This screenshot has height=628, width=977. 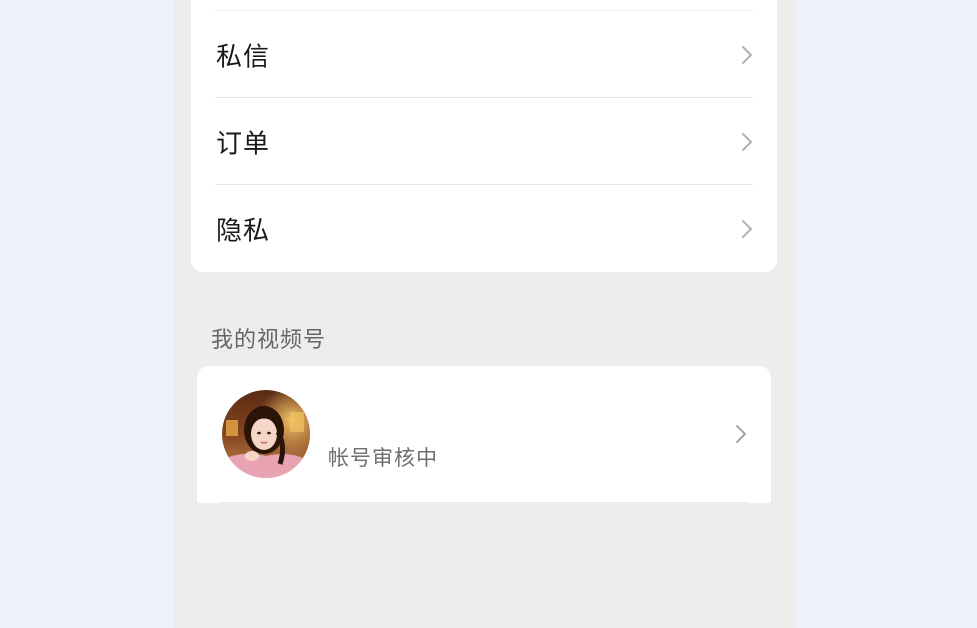 I want to click on section-title-my-channels: 我的视频号, so click(x=269, y=340).